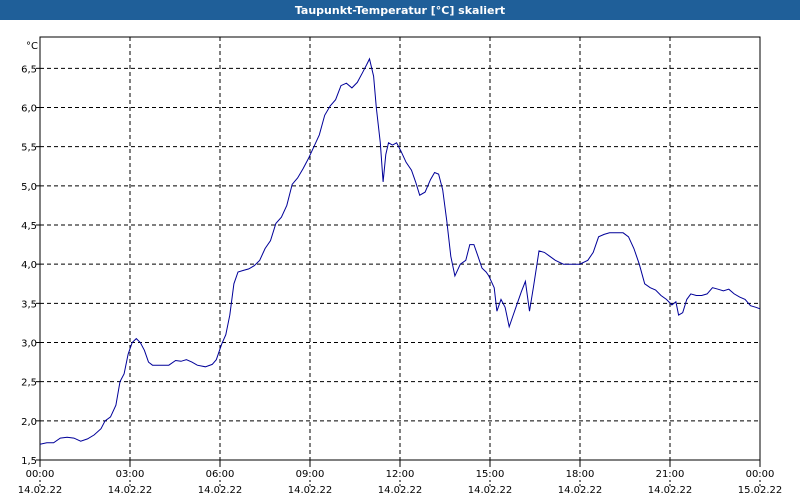 This screenshot has height=500, width=800. What do you see at coordinates (310, 474) in the screenshot?
I see `x-tick-time-label: 09:00` at bounding box center [310, 474].